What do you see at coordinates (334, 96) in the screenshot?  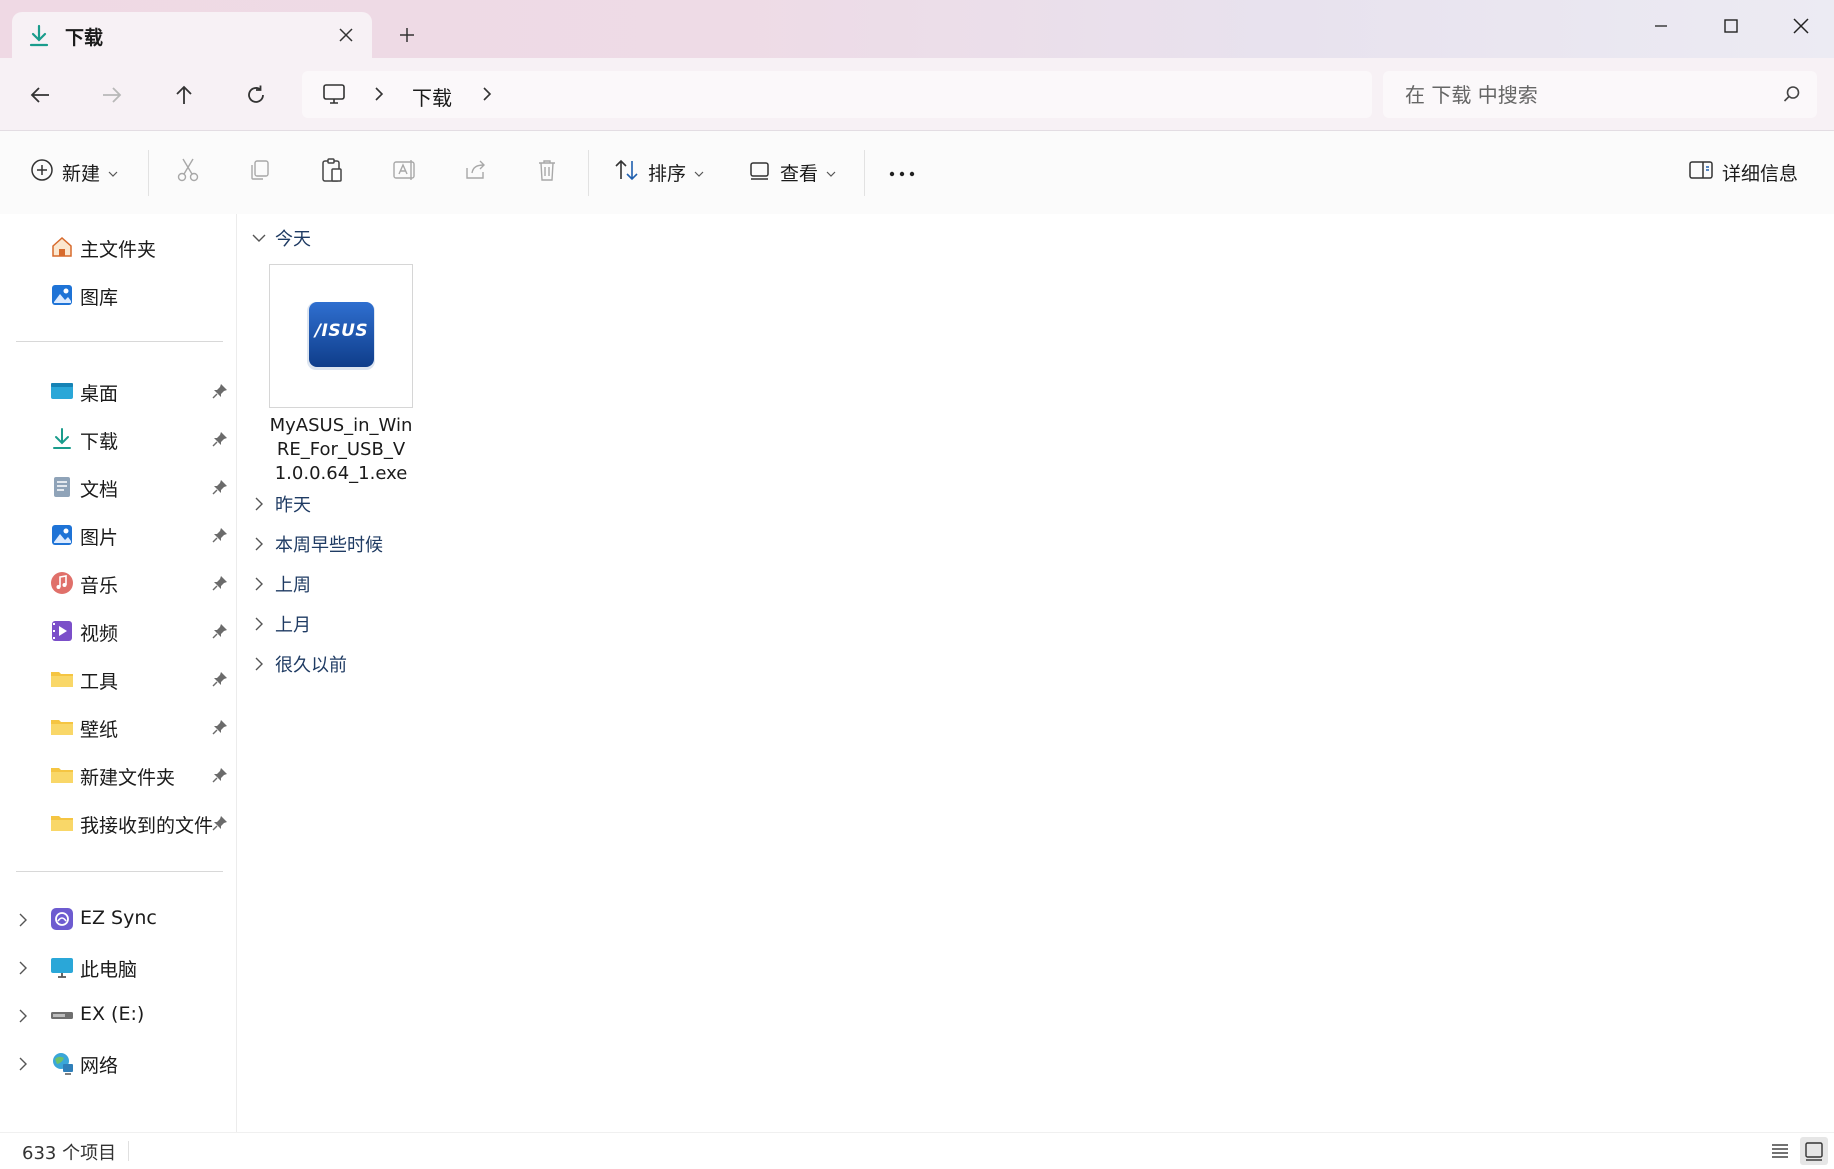 I see `monitor-icon` at bounding box center [334, 96].